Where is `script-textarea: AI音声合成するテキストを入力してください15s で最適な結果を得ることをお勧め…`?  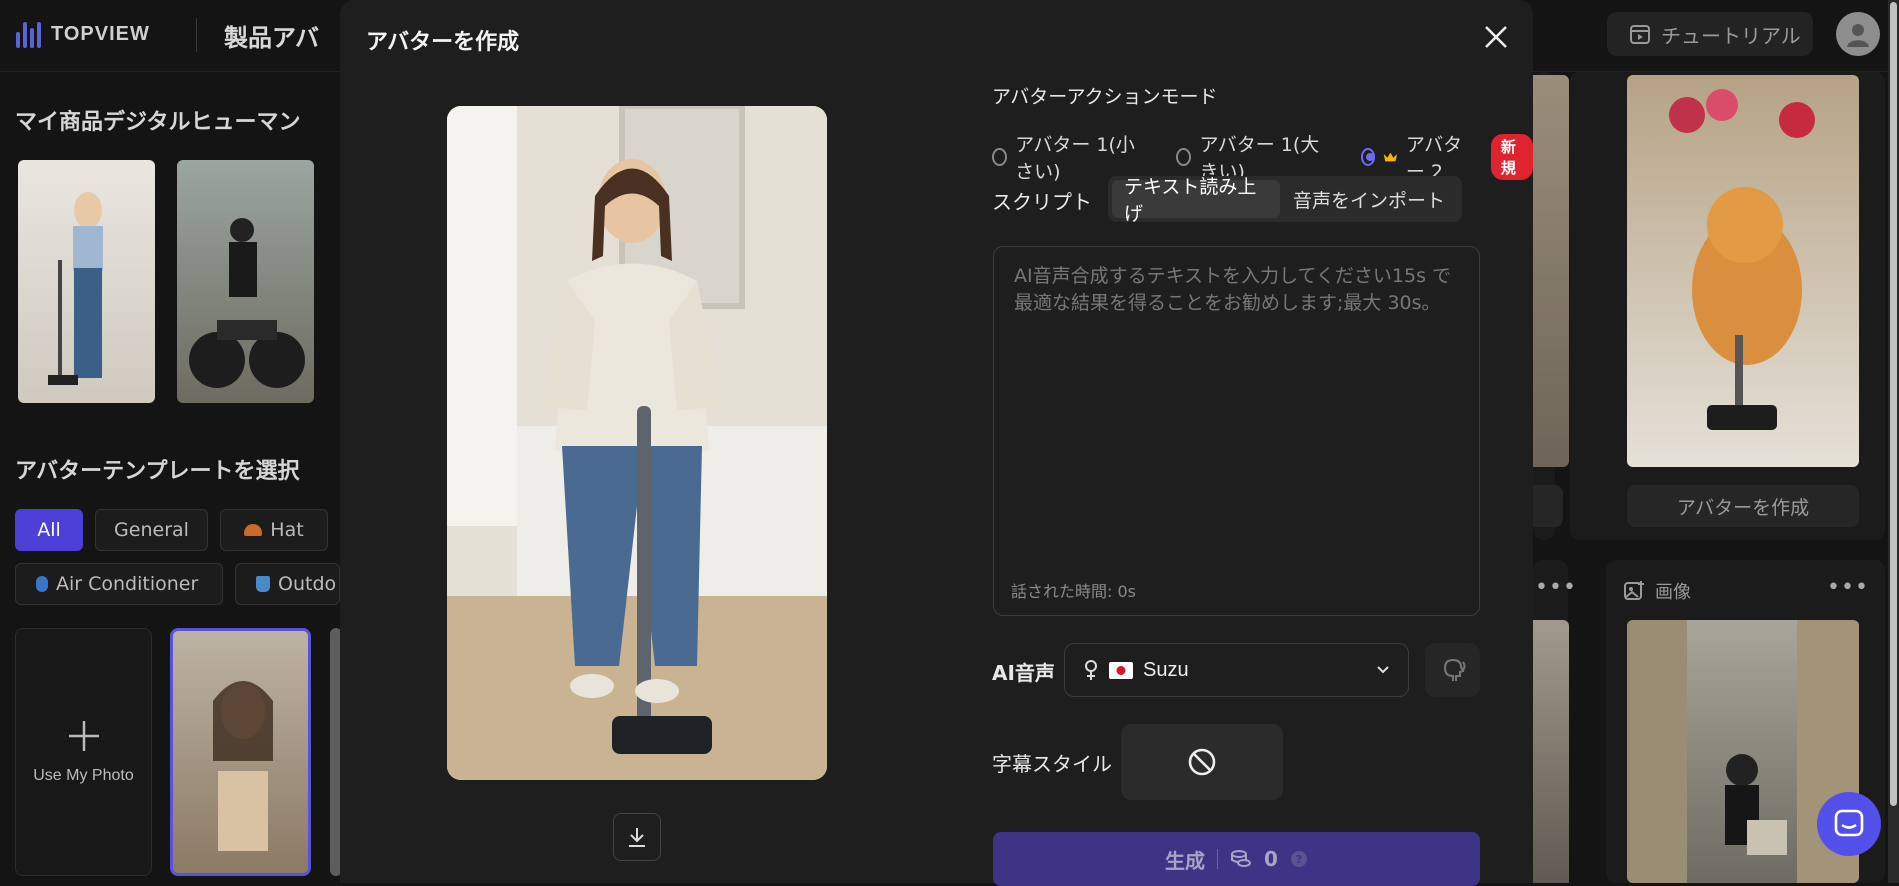 script-textarea: AI音声合成するテキストを入力してください15s で最適な結果を得ることをお勧め… is located at coordinates (1236, 431).